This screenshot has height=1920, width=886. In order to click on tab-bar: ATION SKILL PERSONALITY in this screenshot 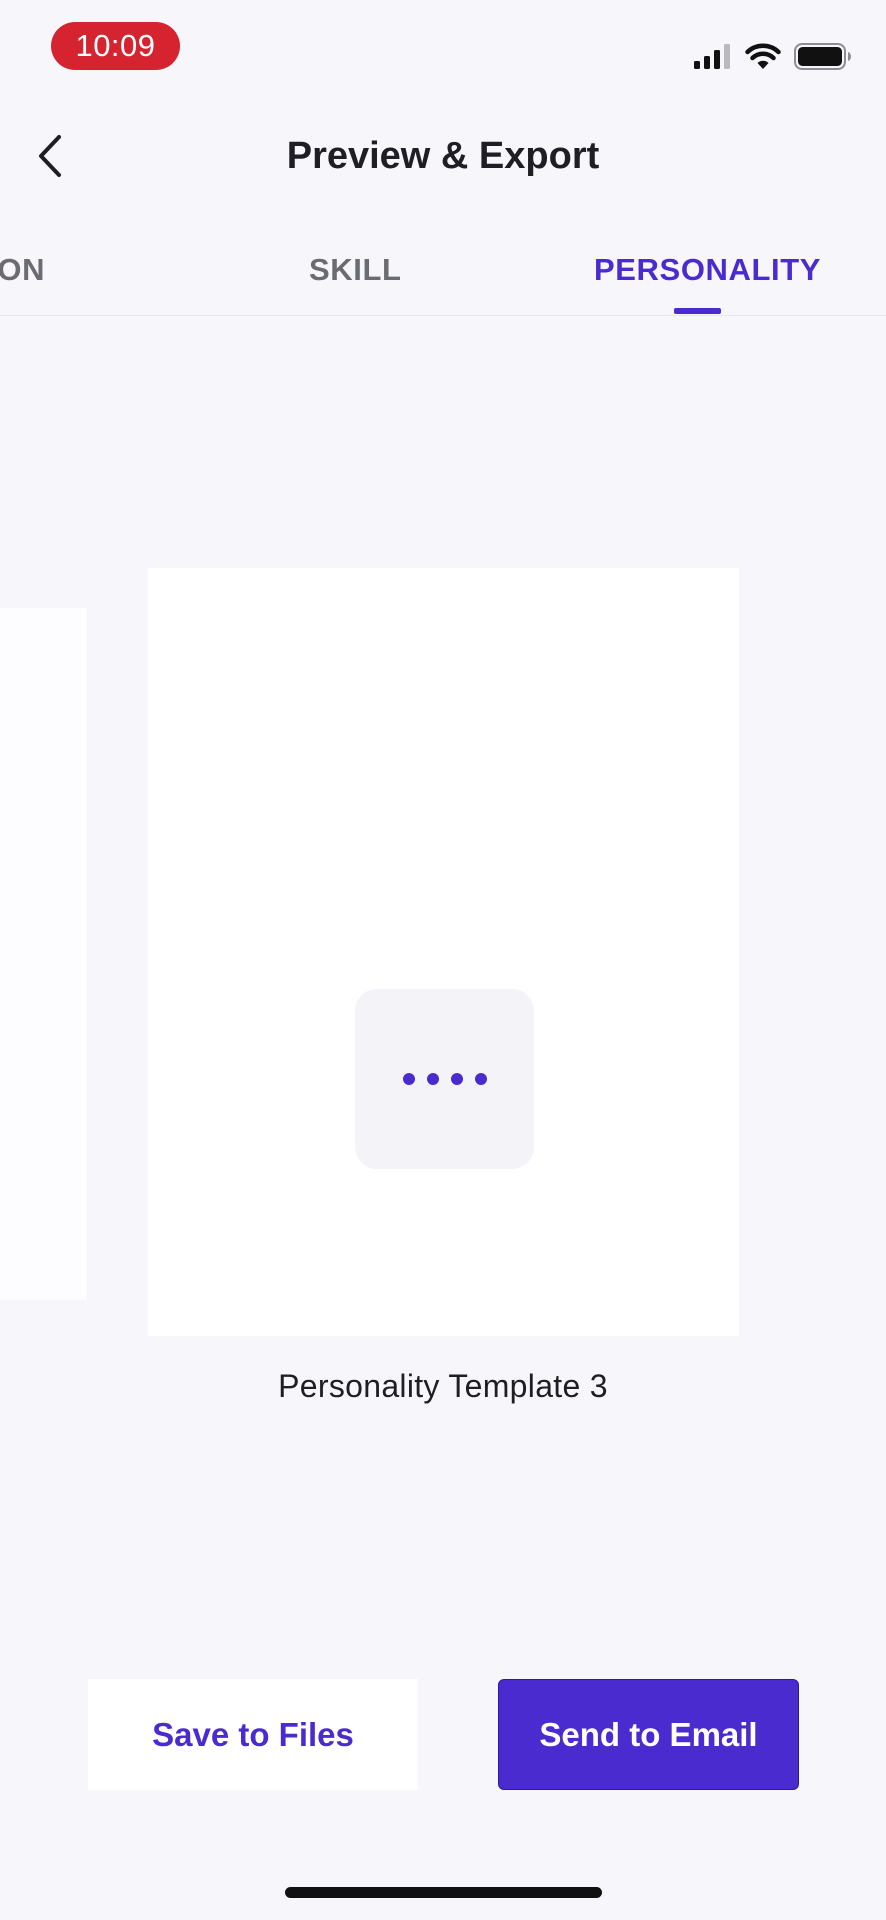, I will do `click(443, 272)`.